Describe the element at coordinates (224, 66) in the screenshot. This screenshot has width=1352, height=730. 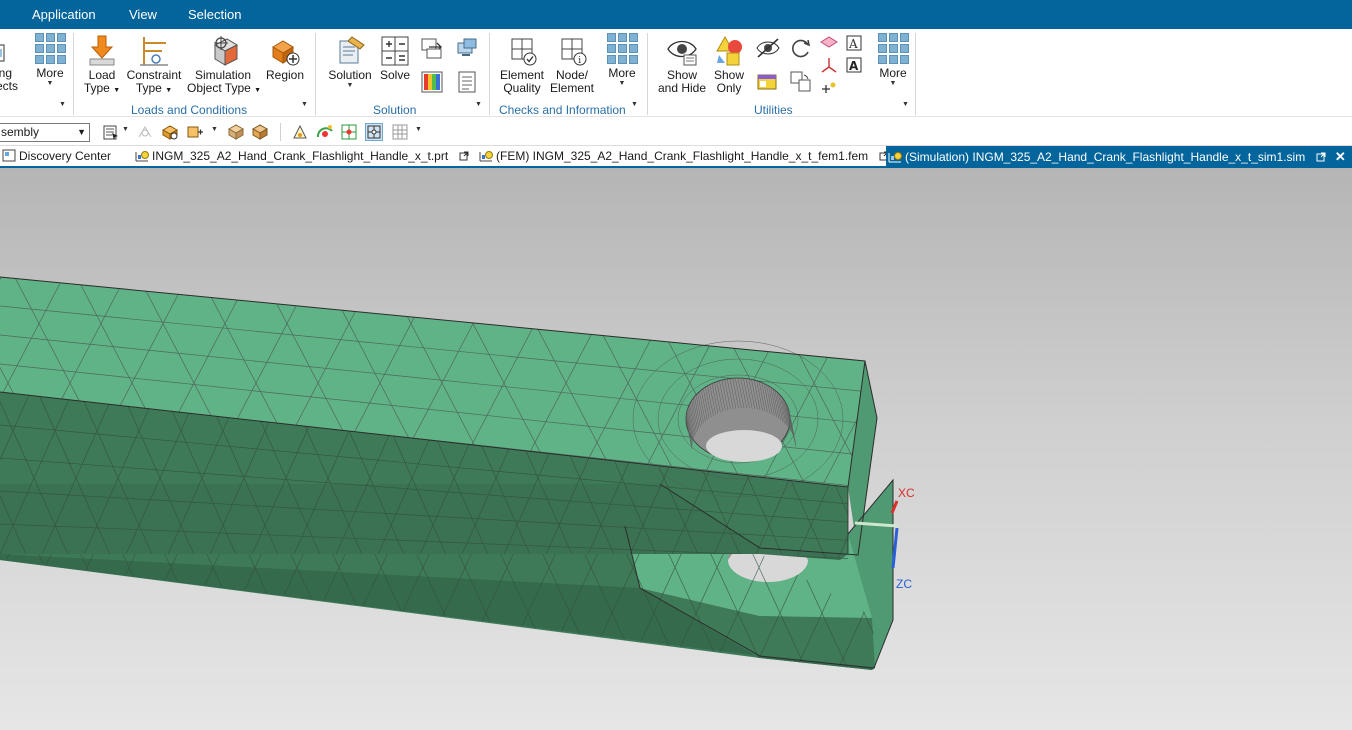
I see `simulation-object-type-button: Simulation Object Type ▼` at that location.